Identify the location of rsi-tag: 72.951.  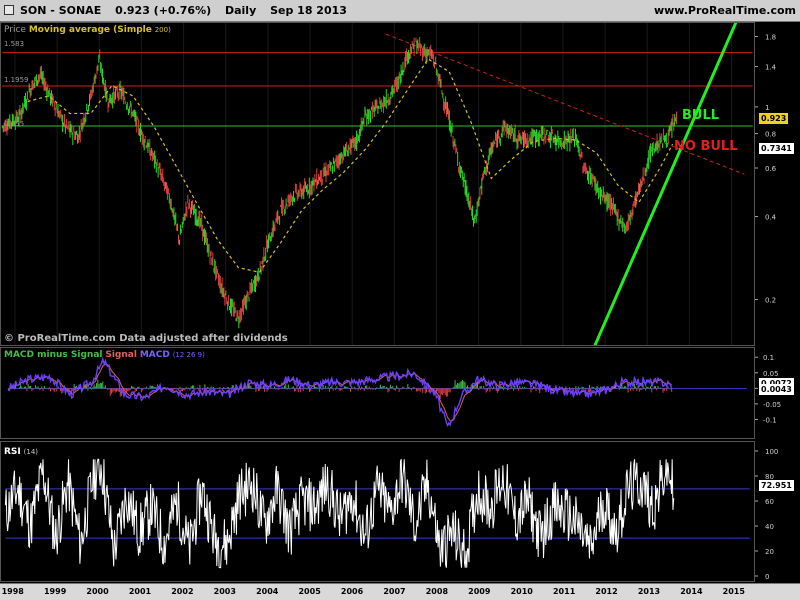
(776, 485).